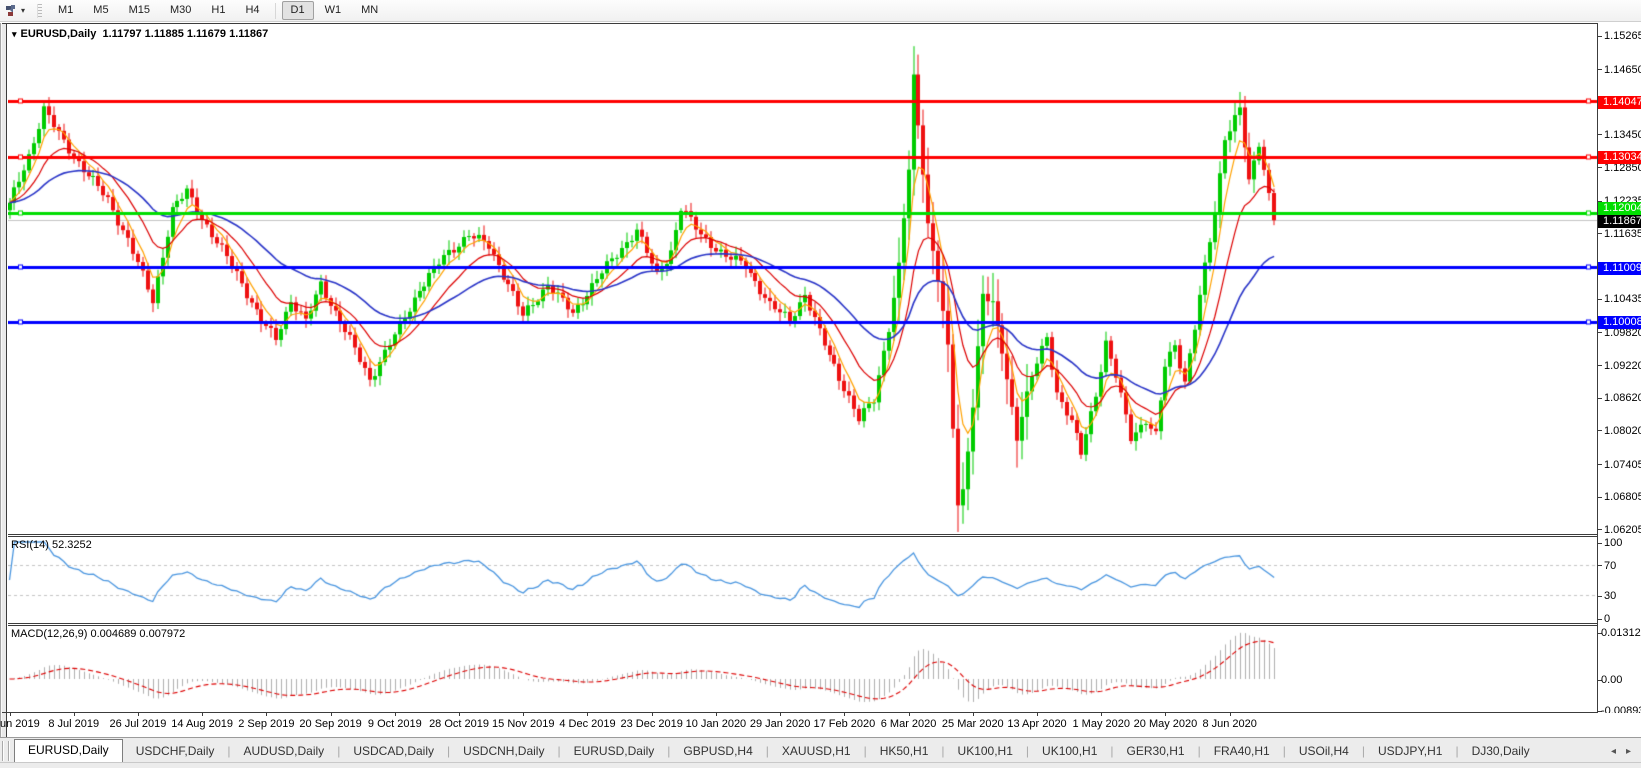 The width and height of the screenshot is (1641, 768). What do you see at coordinates (780, 724) in the screenshot?
I see `date-label: 29 Jan 2020` at bounding box center [780, 724].